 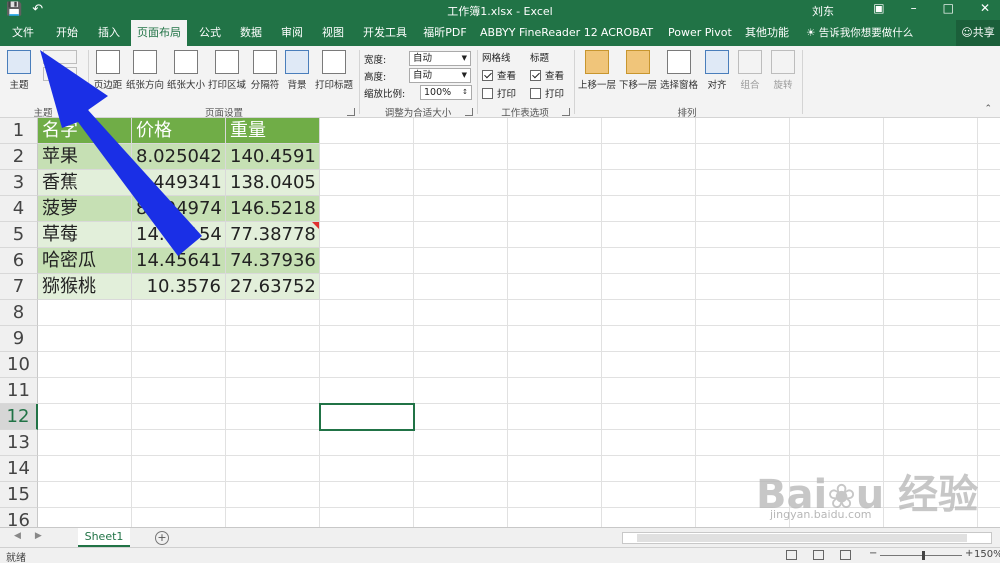 I want to click on tab-foxit-pdf: 福昕PDF, so click(x=445, y=33).